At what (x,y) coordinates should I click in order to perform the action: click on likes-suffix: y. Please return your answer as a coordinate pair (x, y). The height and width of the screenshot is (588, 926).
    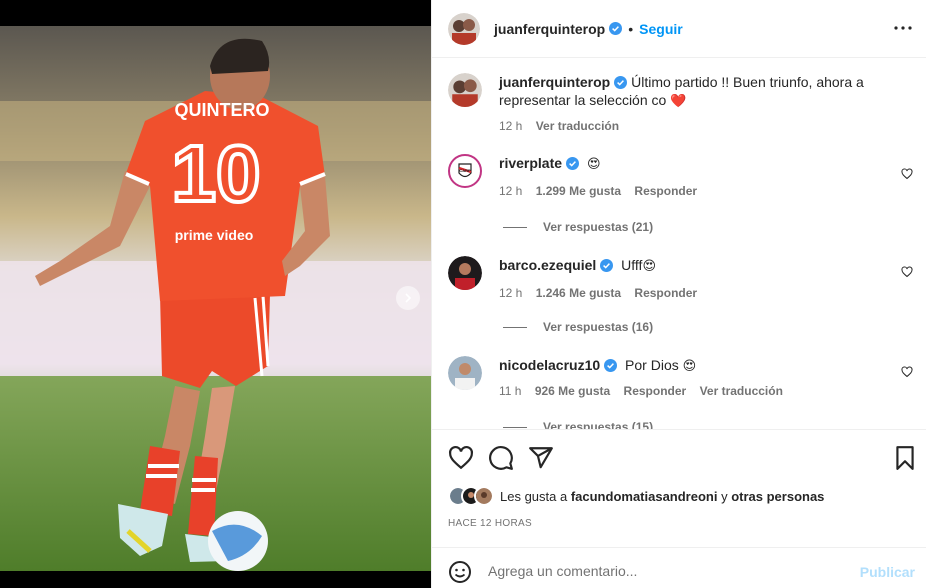
    Looking at the image, I should click on (724, 496).